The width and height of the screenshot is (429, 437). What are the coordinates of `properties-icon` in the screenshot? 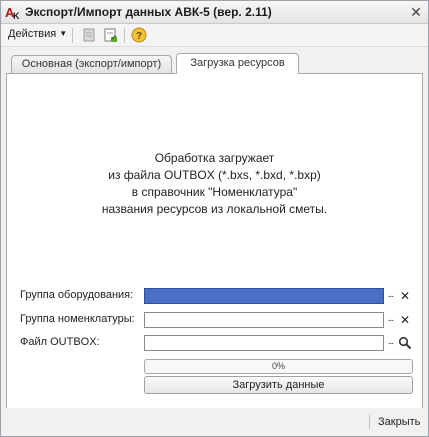 It's located at (89, 35).